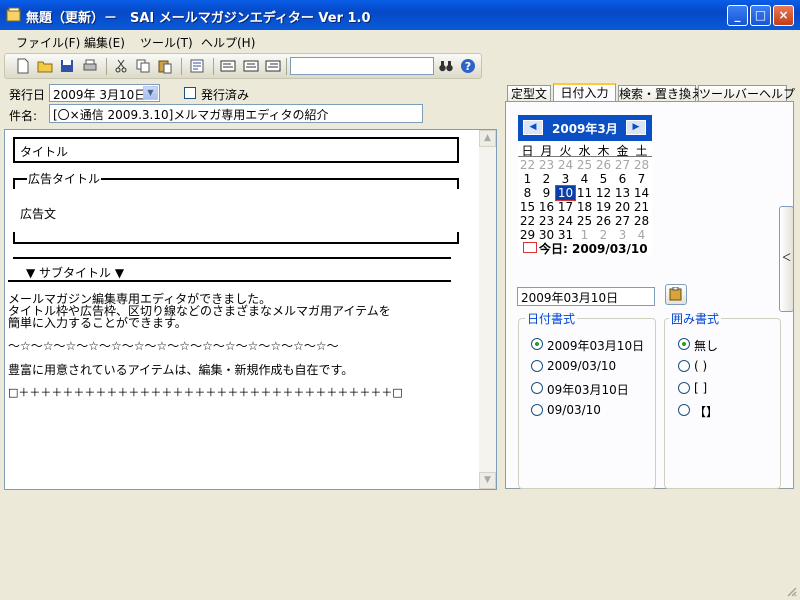 The width and height of the screenshot is (800, 600). I want to click on calendar-day: 2, so click(546, 179).